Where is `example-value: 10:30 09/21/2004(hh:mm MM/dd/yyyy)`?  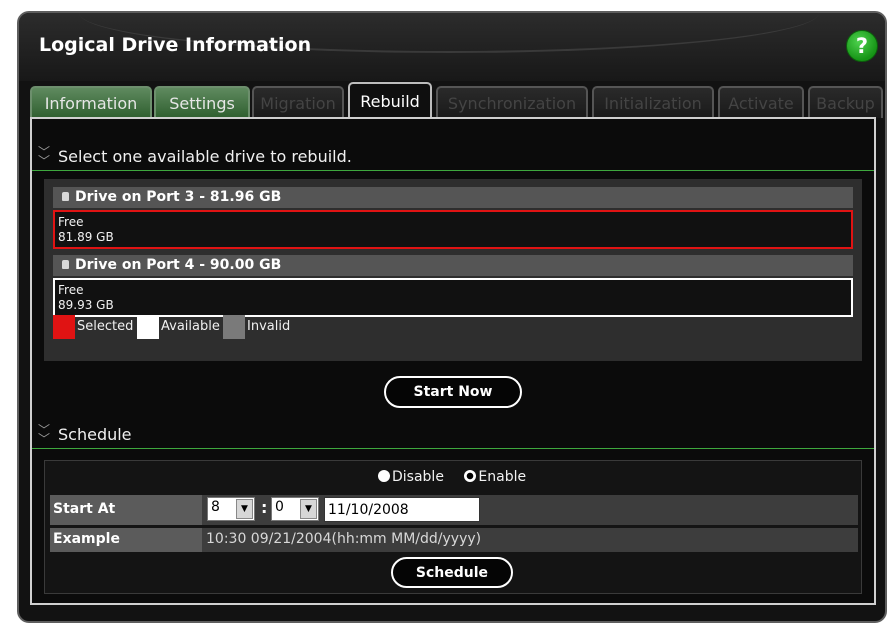
example-value: 10:30 09/21/2004(hh:mm MM/dd/yyyy) is located at coordinates (344, 539).